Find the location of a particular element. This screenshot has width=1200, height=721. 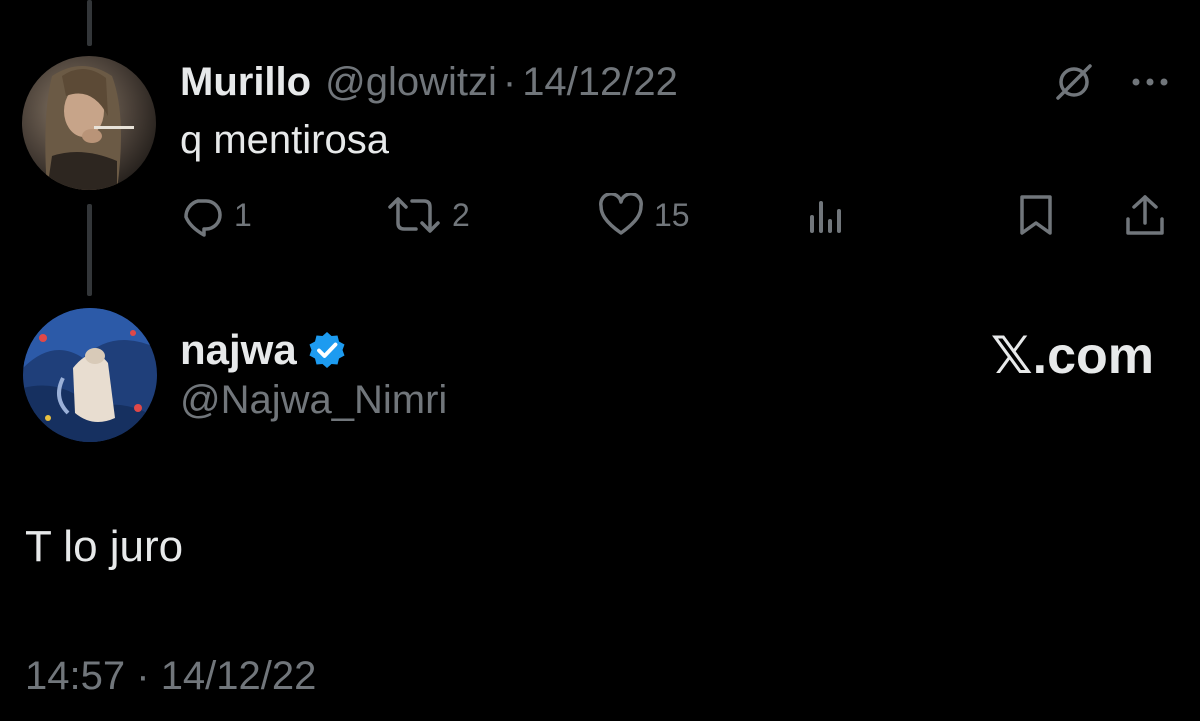

reply-tweet-header: Murillo @glowitzi · 14/12/22 is located at coordinates (429, 82).